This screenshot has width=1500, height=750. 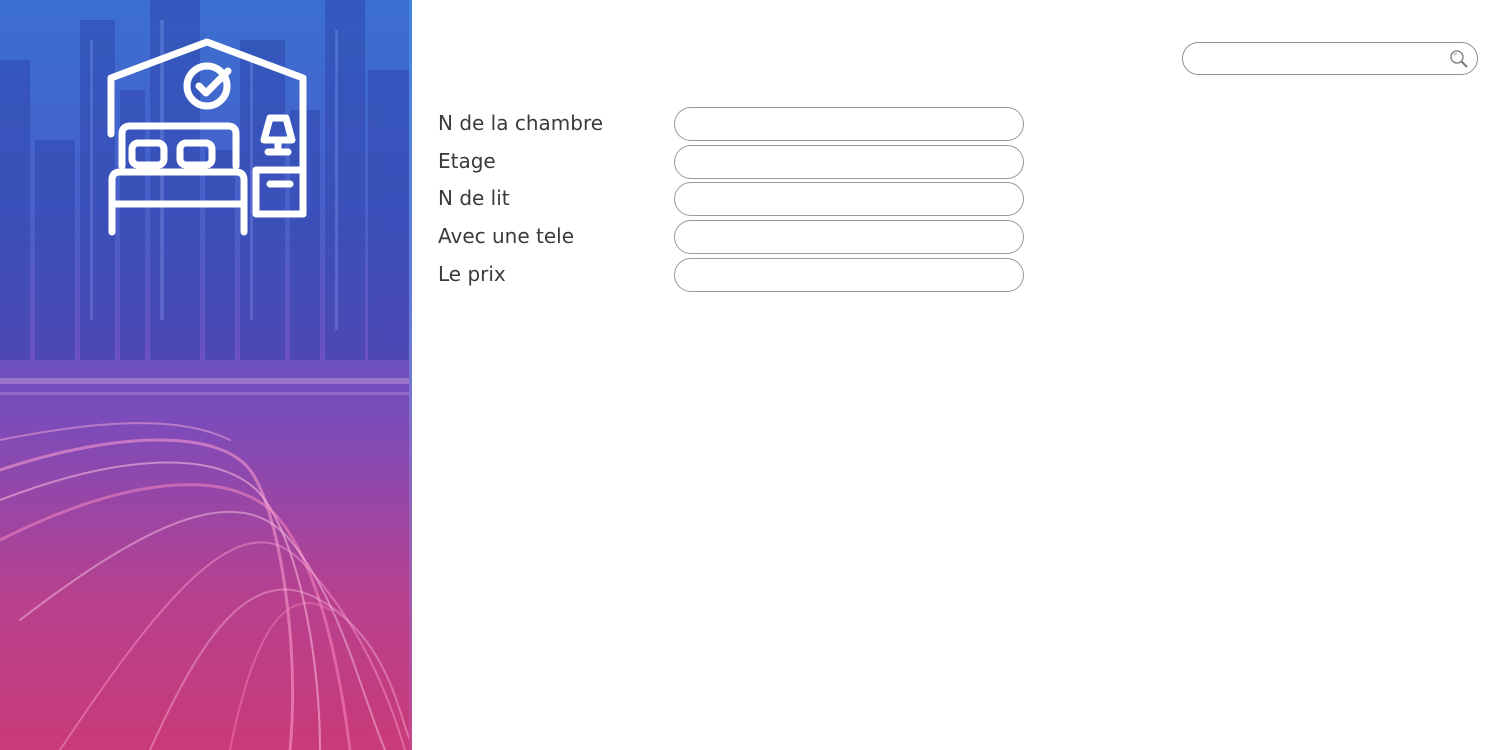 I want to click on bed-count-label: N de lit, so click(x=474, y=198).